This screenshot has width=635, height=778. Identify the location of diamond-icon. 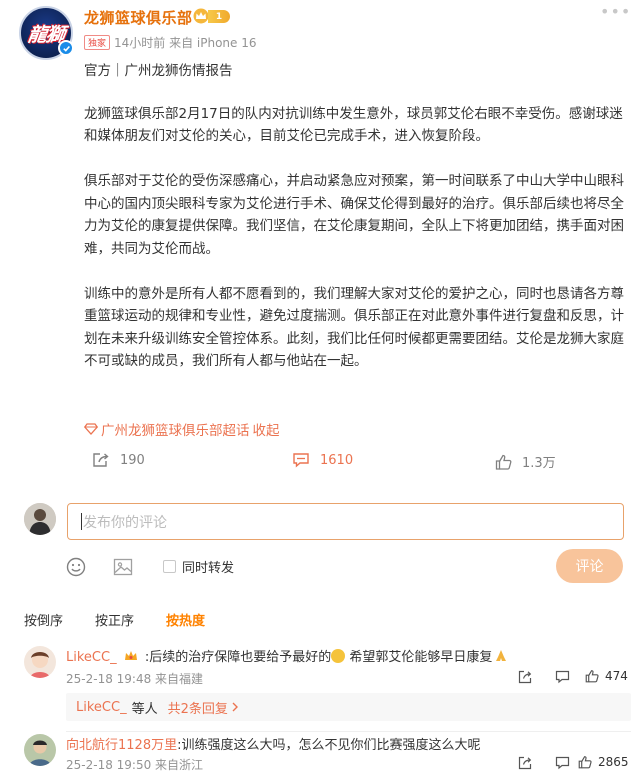
(91, 429).